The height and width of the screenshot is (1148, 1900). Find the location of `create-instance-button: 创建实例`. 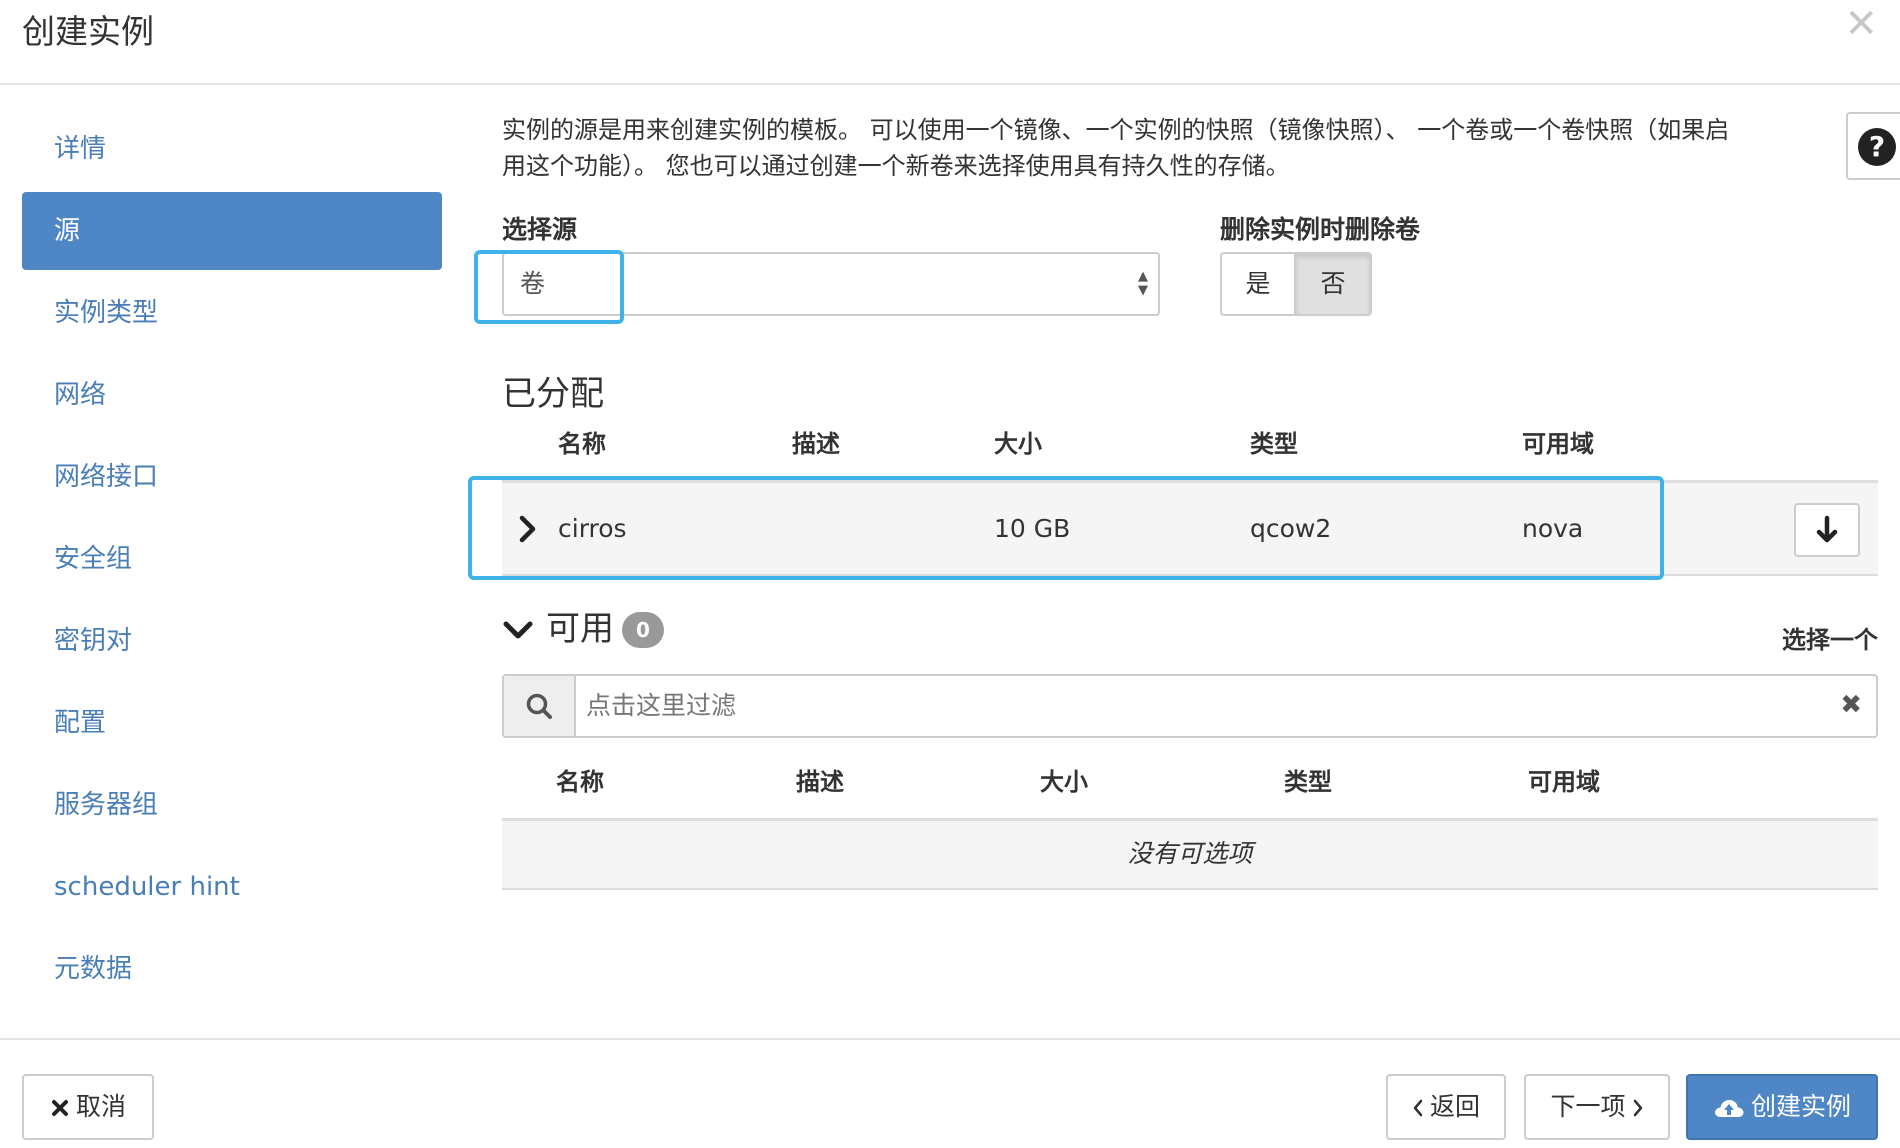

create-instance-button: 创建实例 is located at coordinates (1782, 1107).